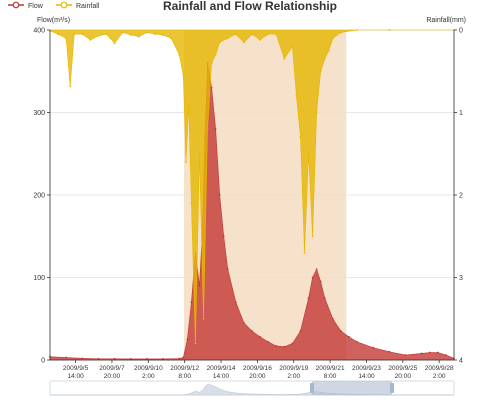  Describe the element at coordinates (461, 113) in the screenshot. I see `y-right-tick-label: 1` at that location.